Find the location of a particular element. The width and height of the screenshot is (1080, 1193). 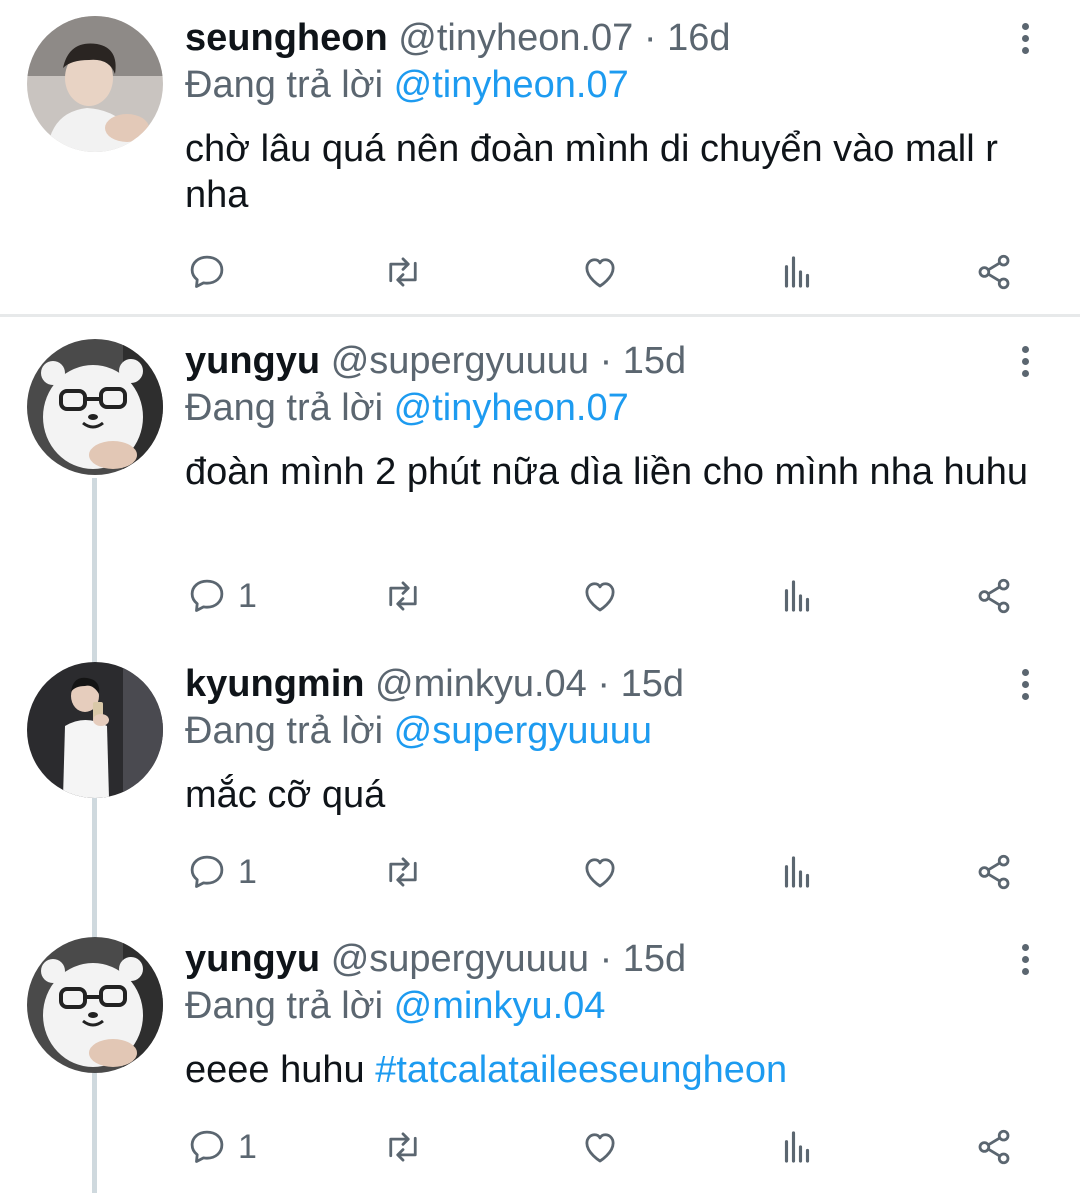

display-name: kyungmin is located at coordinates (274, 684).